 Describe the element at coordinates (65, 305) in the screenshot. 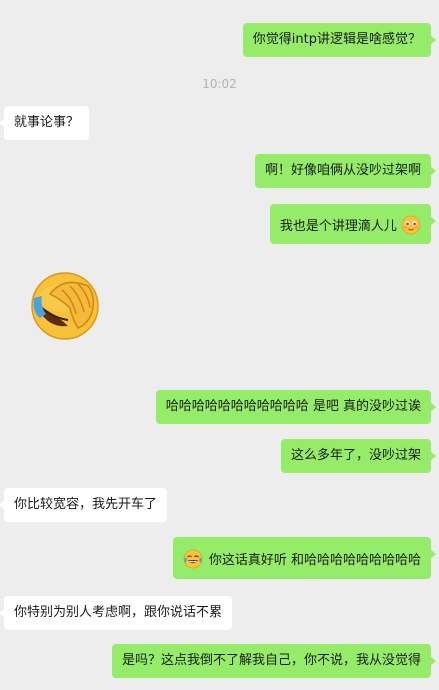

I see `facepalm-laughing-sticker` at that location.